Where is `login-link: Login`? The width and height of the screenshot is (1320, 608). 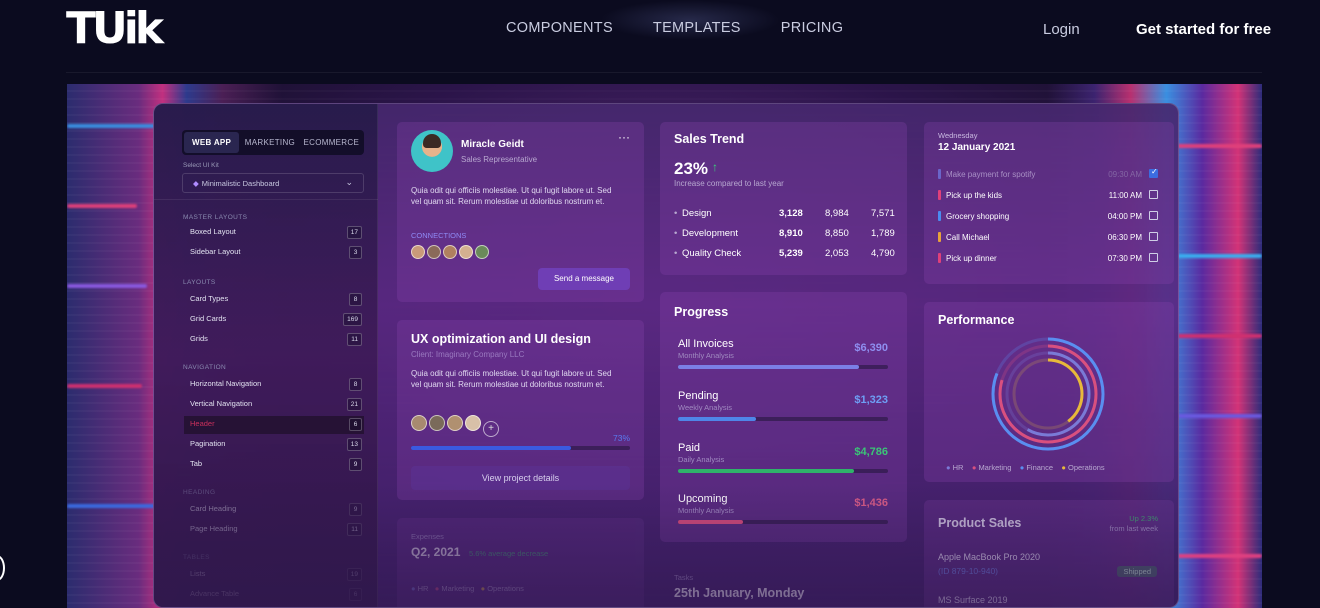 login-link: Login is located at coordinates (1061, 29).